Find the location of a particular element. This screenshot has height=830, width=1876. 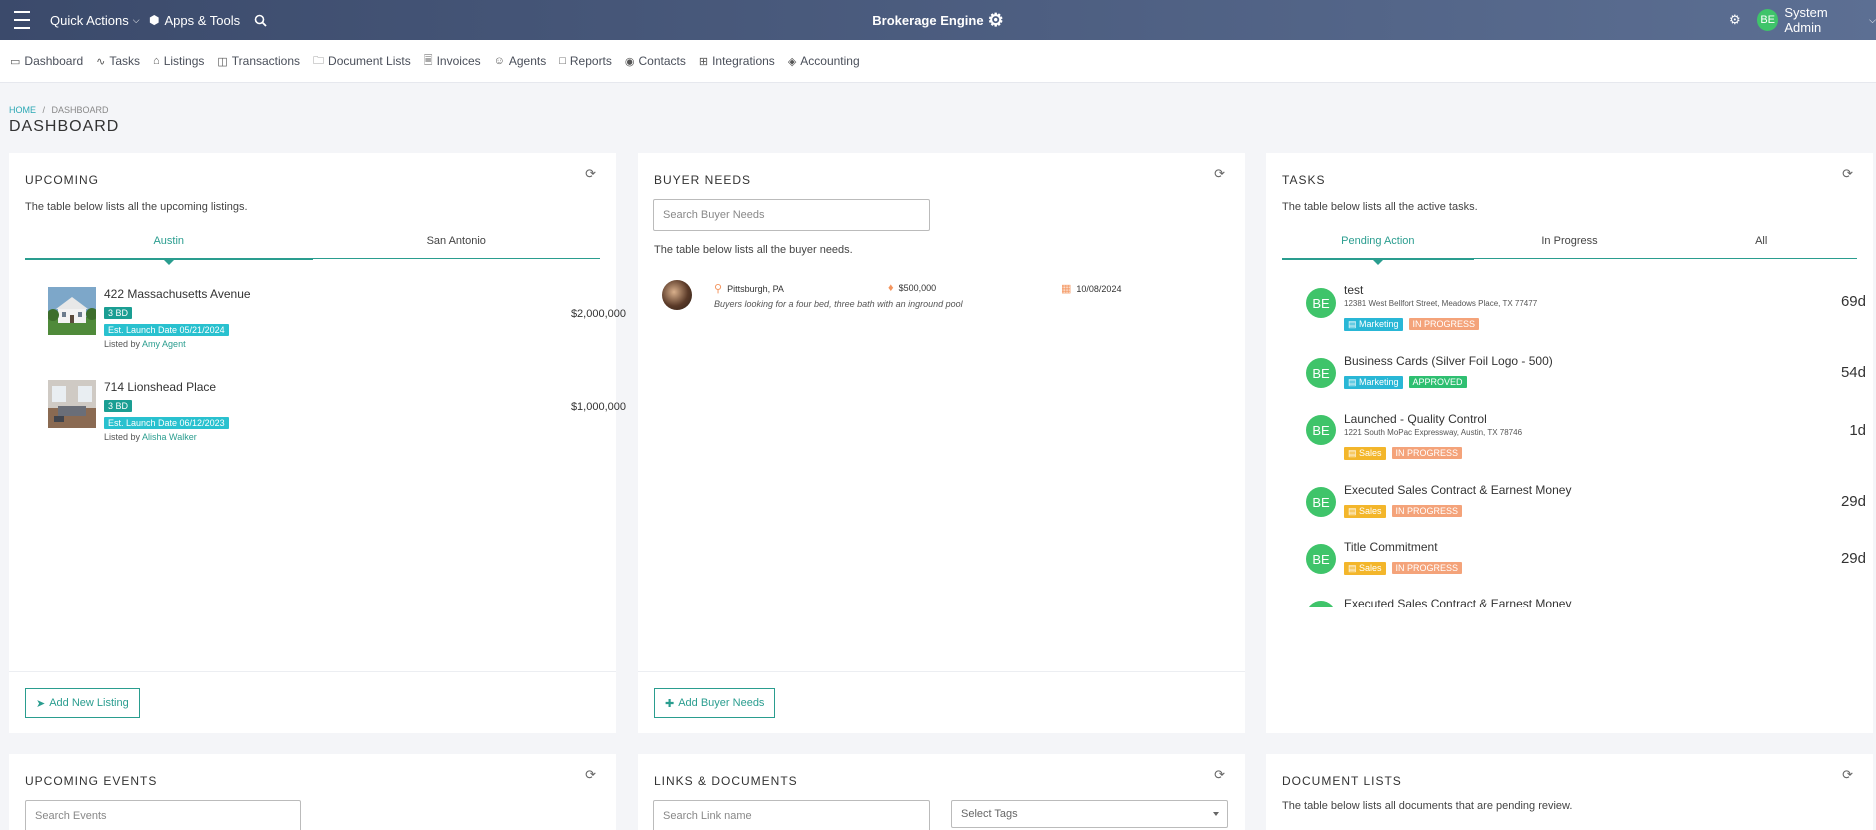

task-days: 69d is located at coordinates (1853, 301).